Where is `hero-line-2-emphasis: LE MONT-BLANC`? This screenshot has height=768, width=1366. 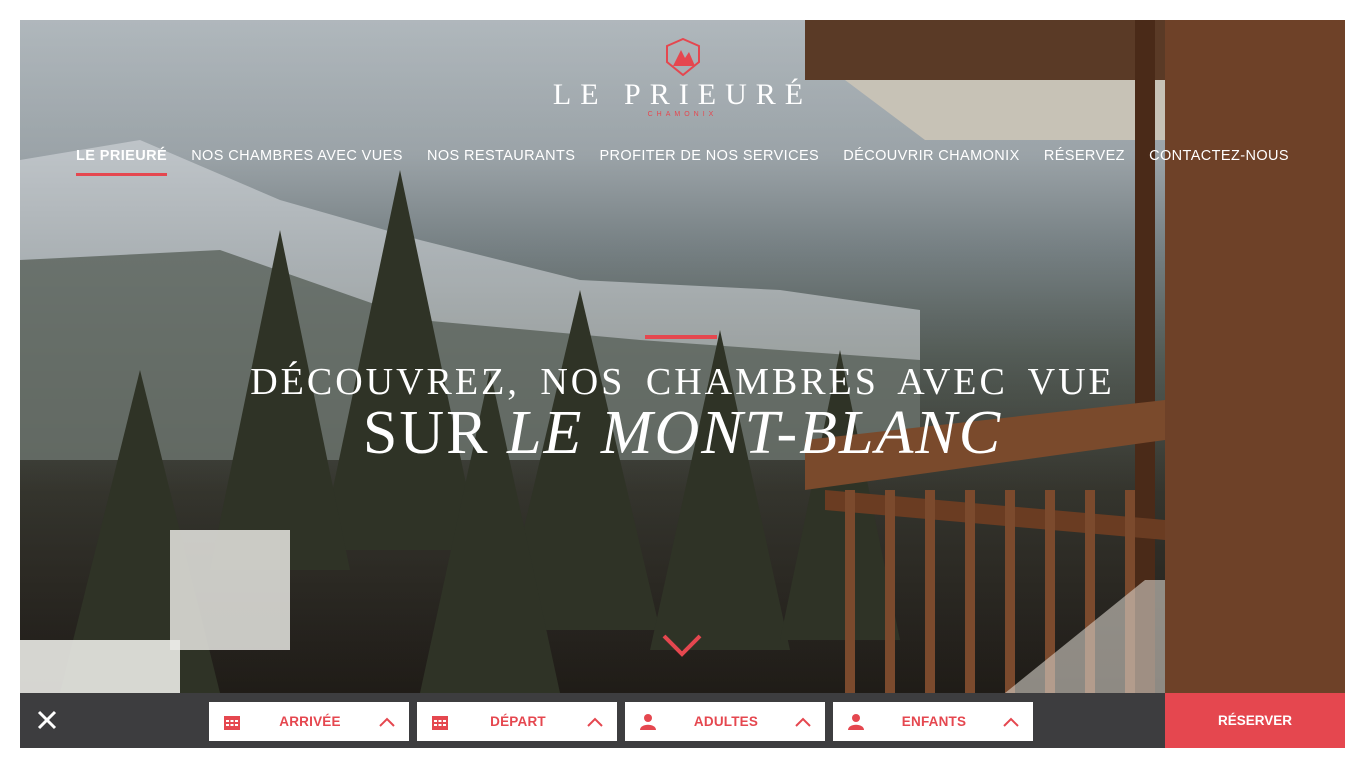
hero-line-2-emphasis: LE MONT-BLANC is located at coordinates (755, 433).